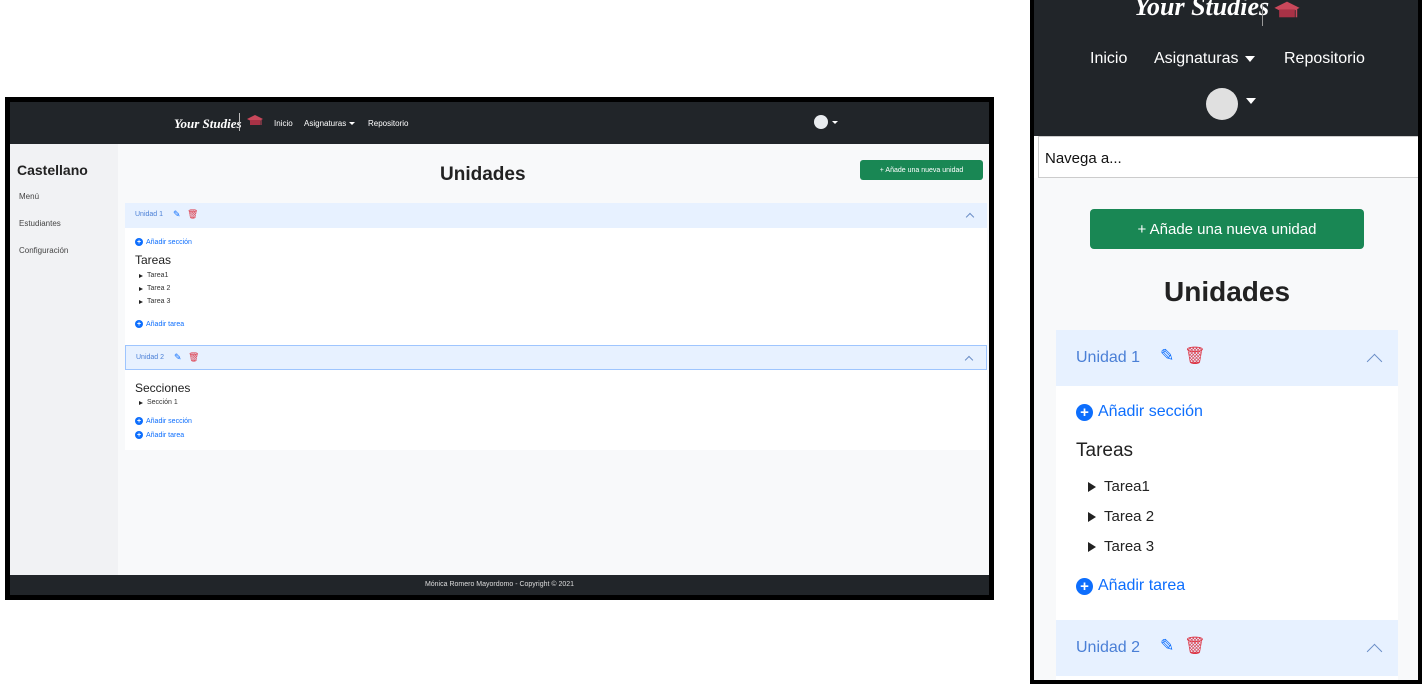 Image resolution: width=1426 pixels, height=684 pixels. Describe the element at coordinates (163, 388) in the screenshot. I see `section-title: Secciones` at that location.